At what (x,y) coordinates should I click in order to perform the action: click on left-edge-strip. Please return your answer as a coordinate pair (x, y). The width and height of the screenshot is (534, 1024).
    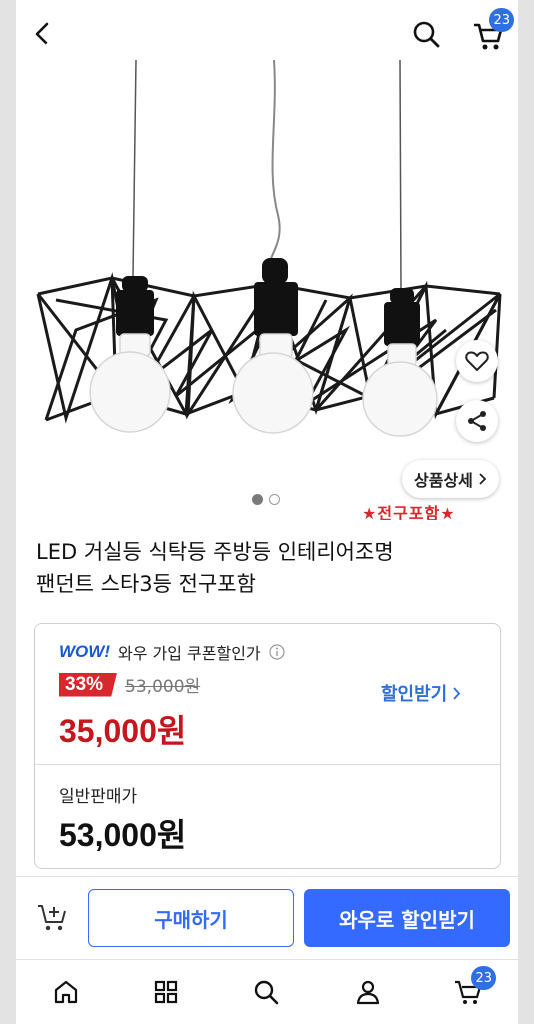
    Looking at the image, I should click on (8, 512).